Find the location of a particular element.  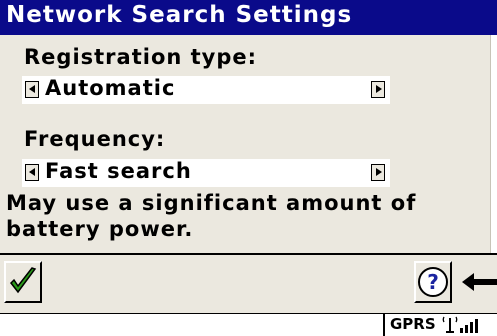

registration-type-label: Registration type: is located at coordinates (141, 57).